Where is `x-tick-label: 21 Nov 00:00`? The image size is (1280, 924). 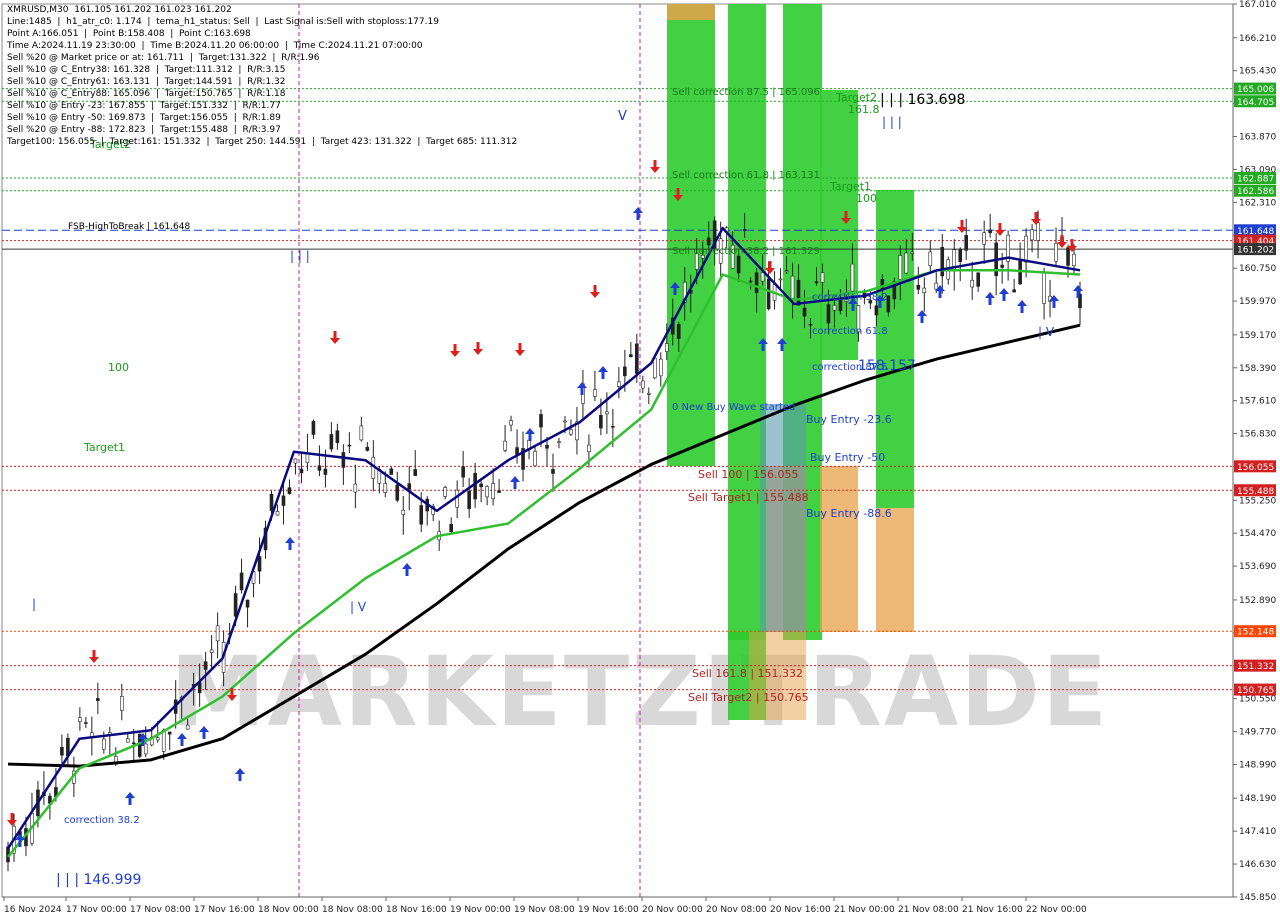 x-tick-label: 21 Nov 00:00 is located at coordinates (864, 910).